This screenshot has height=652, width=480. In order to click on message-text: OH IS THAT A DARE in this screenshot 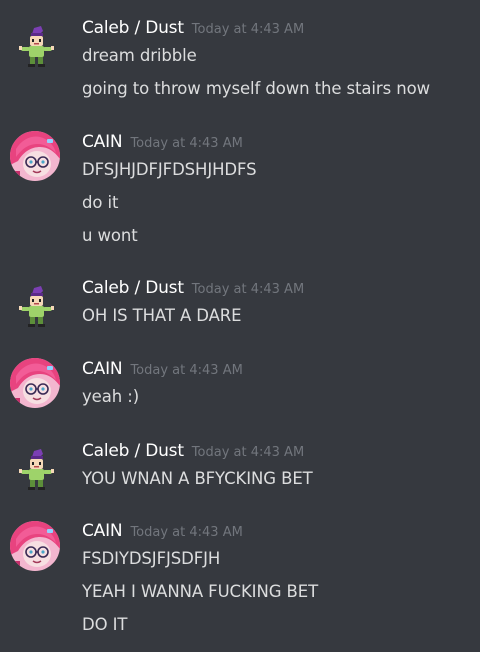, I will do `click(162, 315)`.